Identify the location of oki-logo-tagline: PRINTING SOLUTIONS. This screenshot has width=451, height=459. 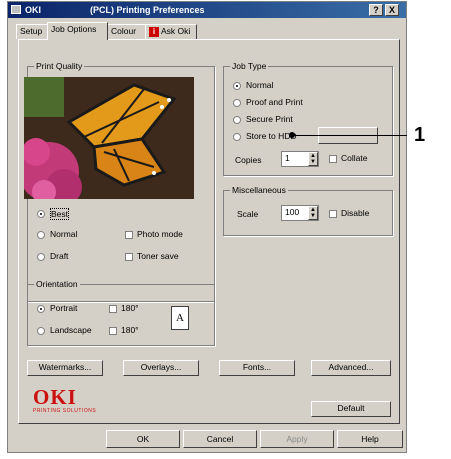
(65, 411).